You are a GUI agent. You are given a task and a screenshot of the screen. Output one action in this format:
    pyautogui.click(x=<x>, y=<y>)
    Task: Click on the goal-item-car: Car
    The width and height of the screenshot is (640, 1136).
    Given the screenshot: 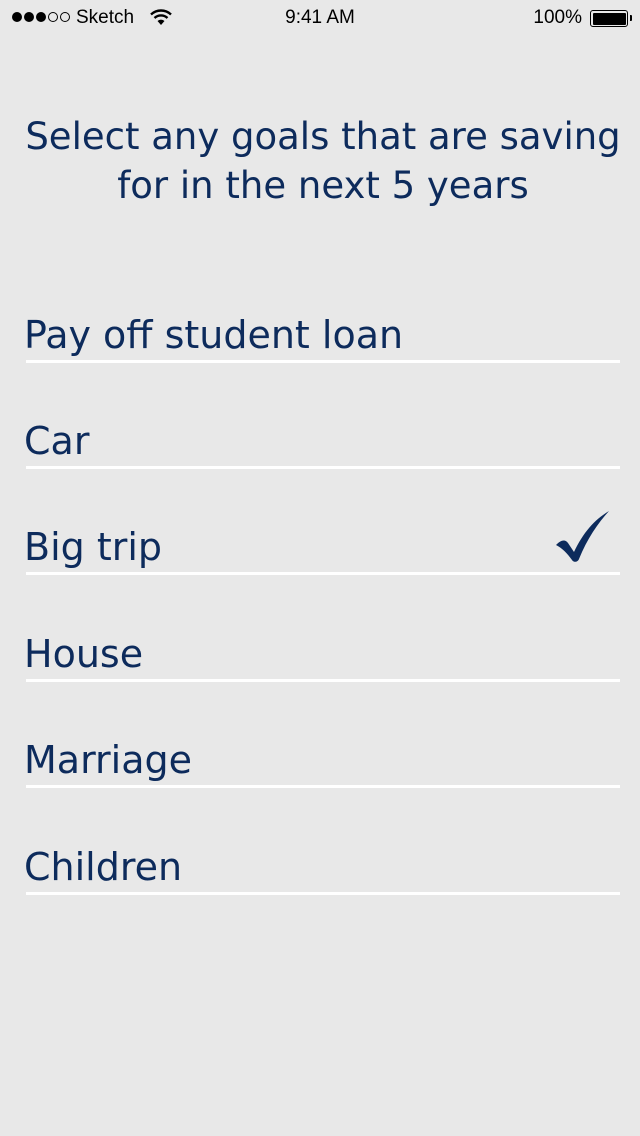 What is the action you would take?
    pyautogui.click(x=322, y=429)
    